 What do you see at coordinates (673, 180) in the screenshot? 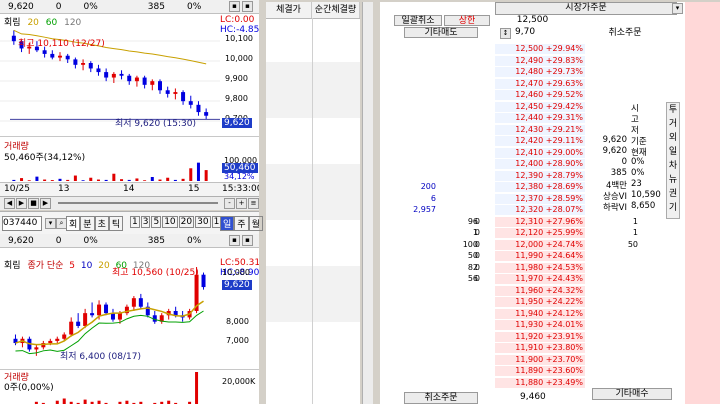
I see `side-tab: 뉴` at bounding box center [673, 180].